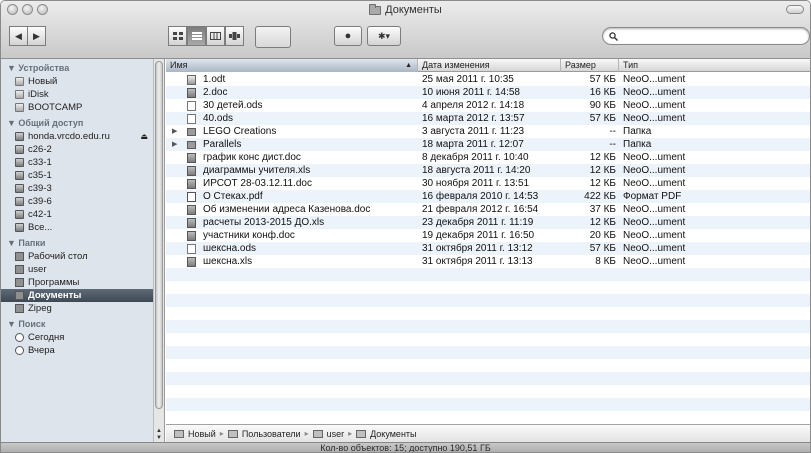  I want to click on new-folder-button, so click(273, 37).